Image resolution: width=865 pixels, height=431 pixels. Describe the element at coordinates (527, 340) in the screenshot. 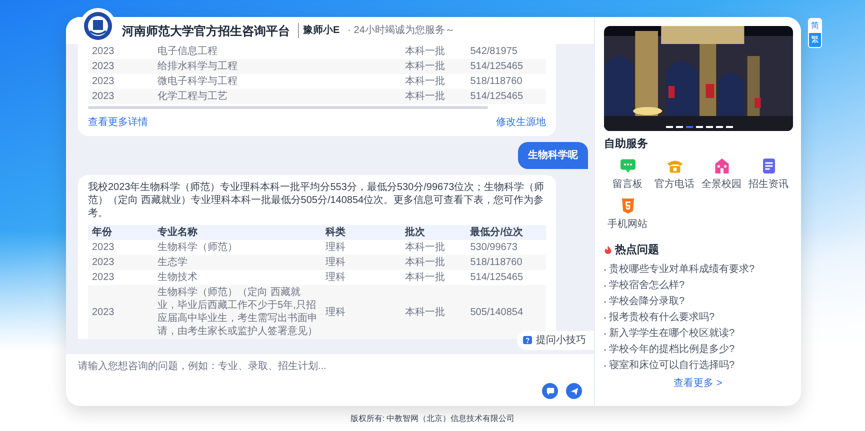

I see `question-icon` at that location.